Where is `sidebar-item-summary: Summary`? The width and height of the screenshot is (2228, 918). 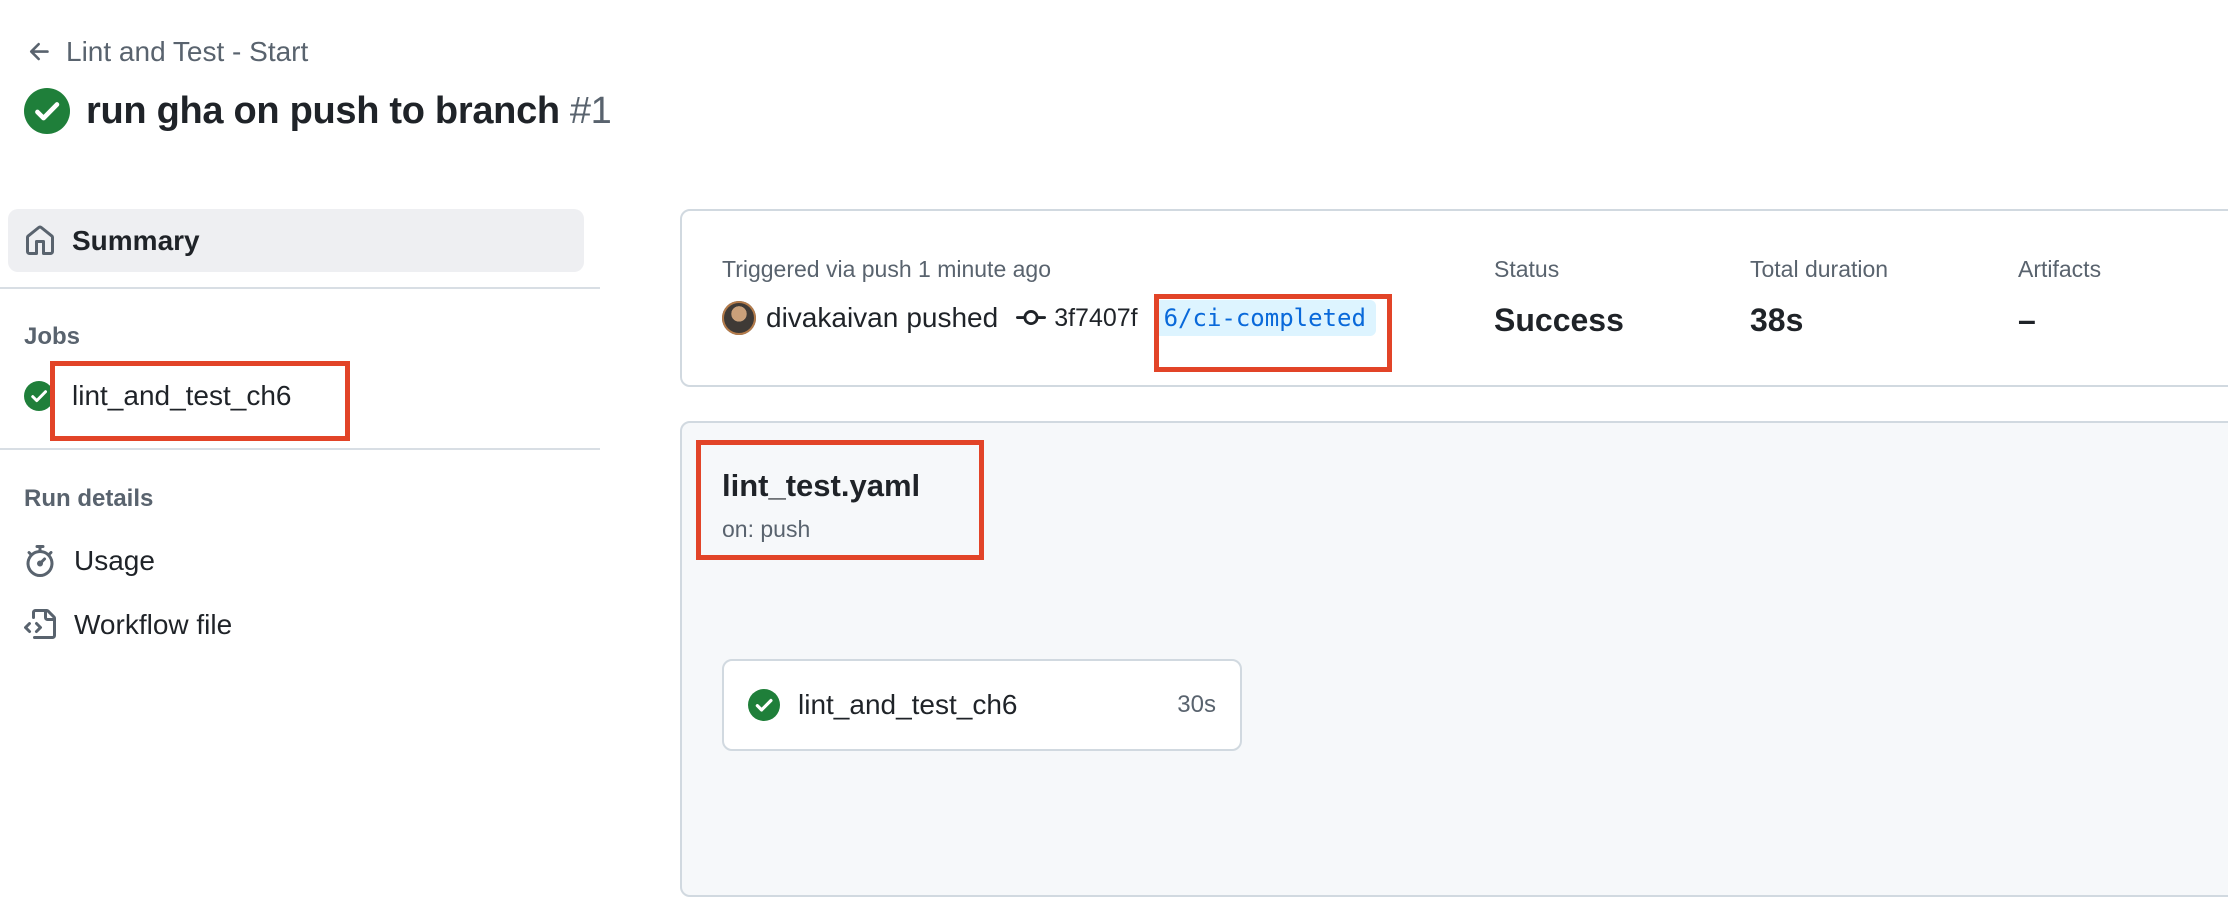 sidebar-item-summary: Summary is located at coordinates (296, 240).